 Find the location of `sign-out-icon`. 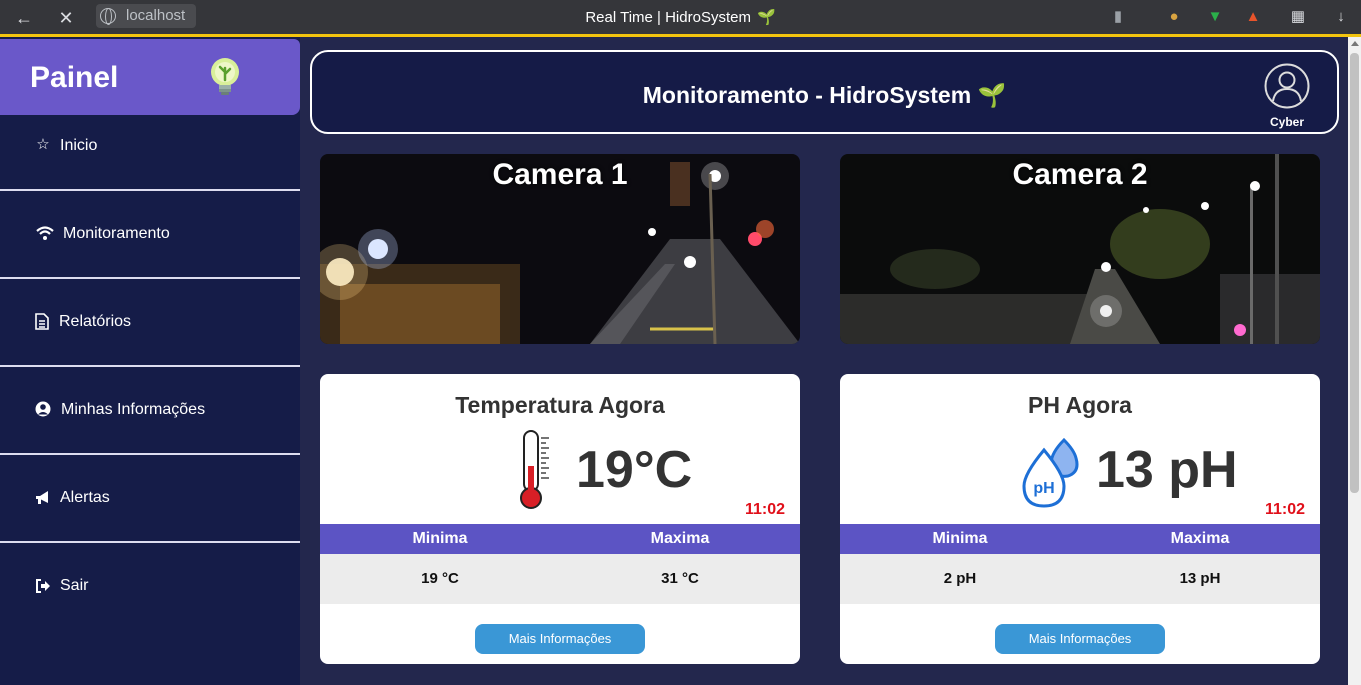

sign-out-icon is located at coordinates (43, 586).